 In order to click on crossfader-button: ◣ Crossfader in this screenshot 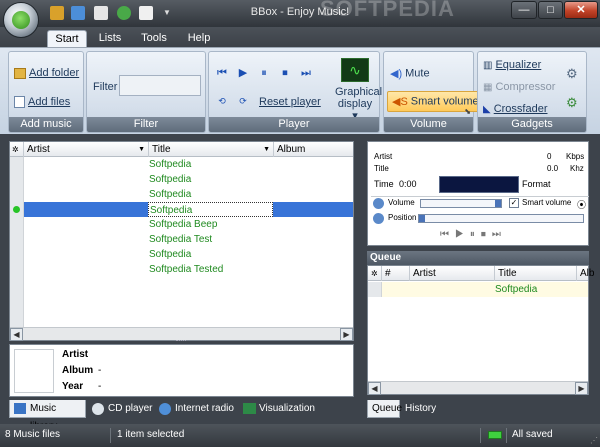, I will do `click(515, 109)`.